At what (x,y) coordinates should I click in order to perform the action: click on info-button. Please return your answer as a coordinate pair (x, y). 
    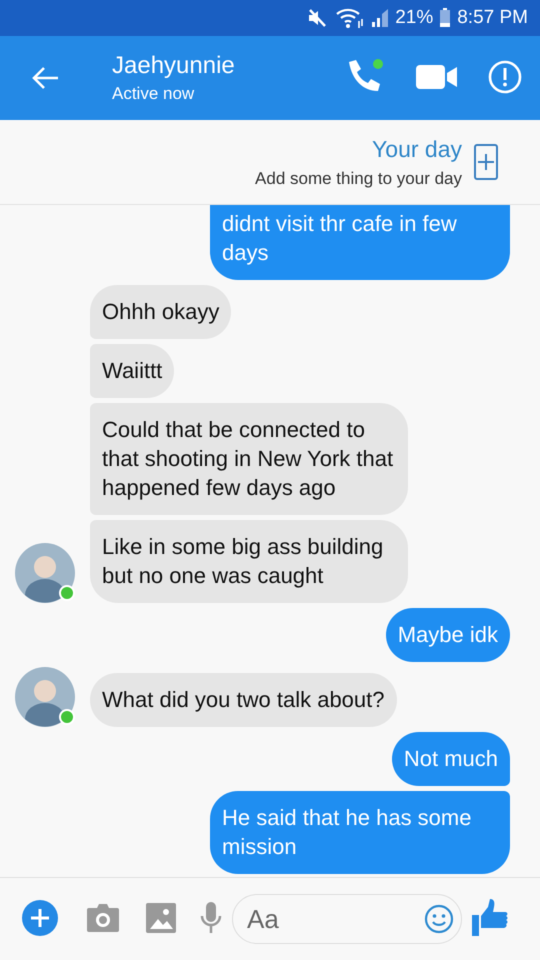
    Looking at the image, I should click on (505, 78).